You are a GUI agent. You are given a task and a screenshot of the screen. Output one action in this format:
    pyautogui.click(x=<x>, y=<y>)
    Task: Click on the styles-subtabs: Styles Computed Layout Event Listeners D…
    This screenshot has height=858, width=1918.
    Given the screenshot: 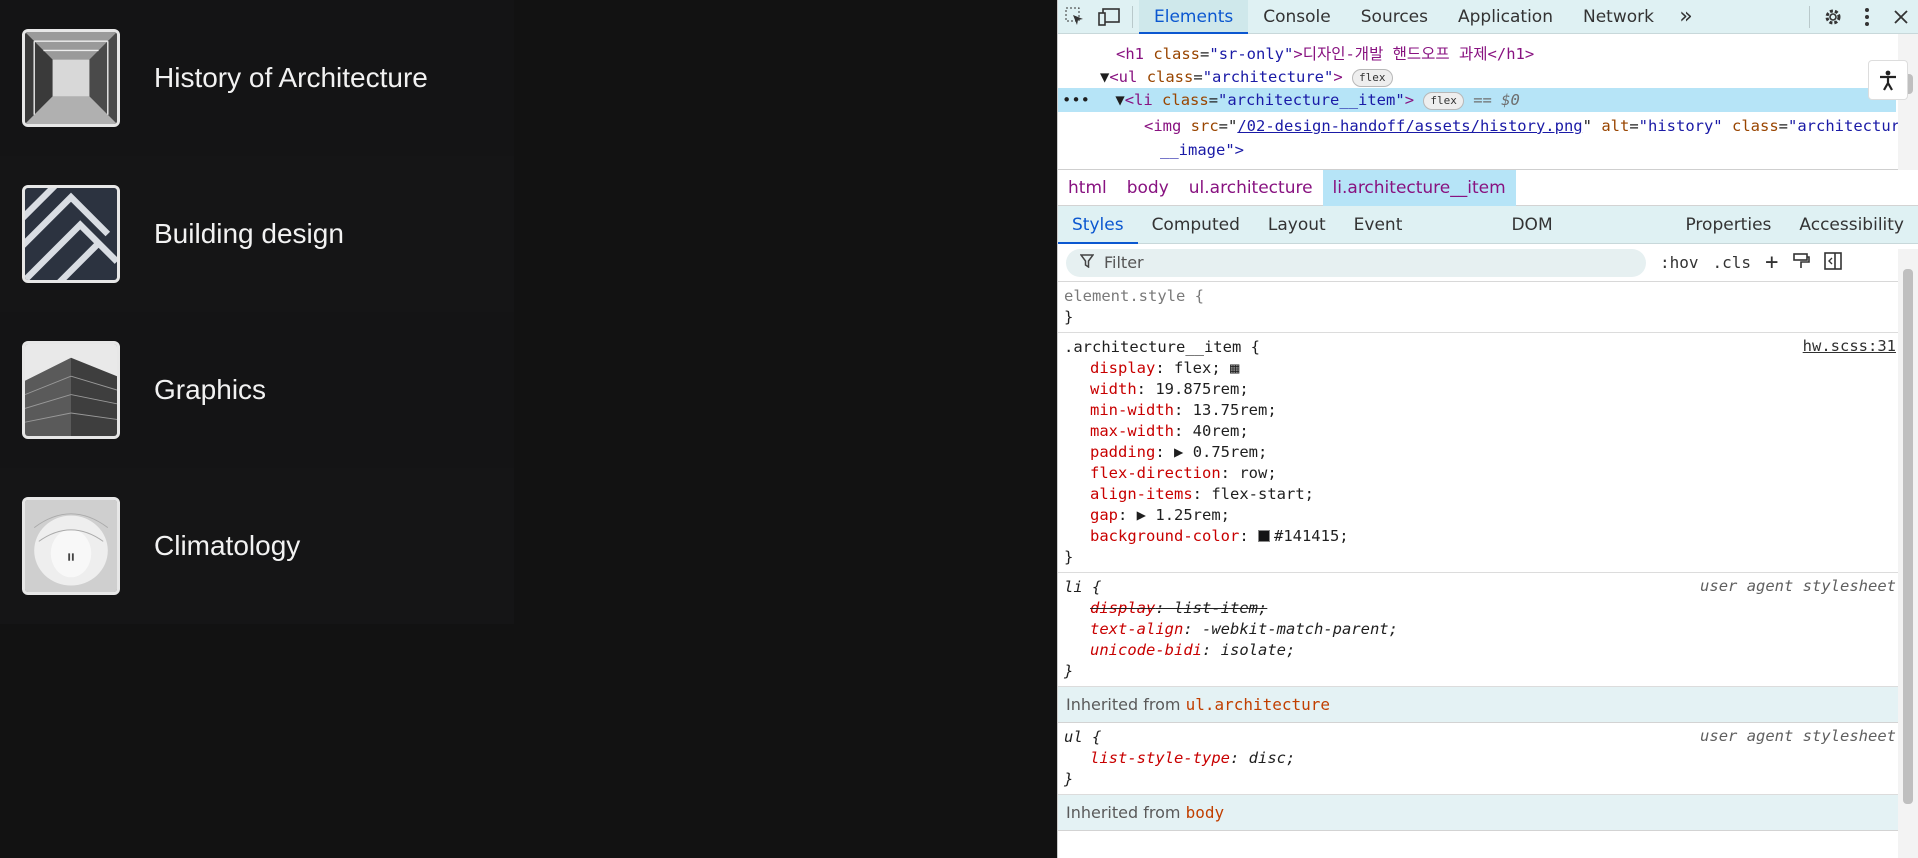 What is the action you would take?
    pyautogui.click(x=1488, y=239)
    